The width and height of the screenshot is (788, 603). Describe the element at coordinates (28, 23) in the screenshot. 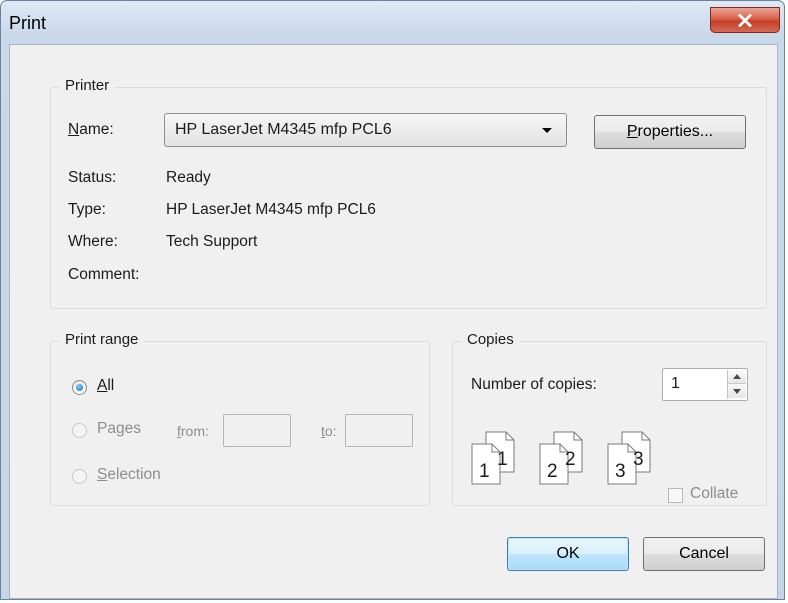

I see `window-title: Print` at that location.